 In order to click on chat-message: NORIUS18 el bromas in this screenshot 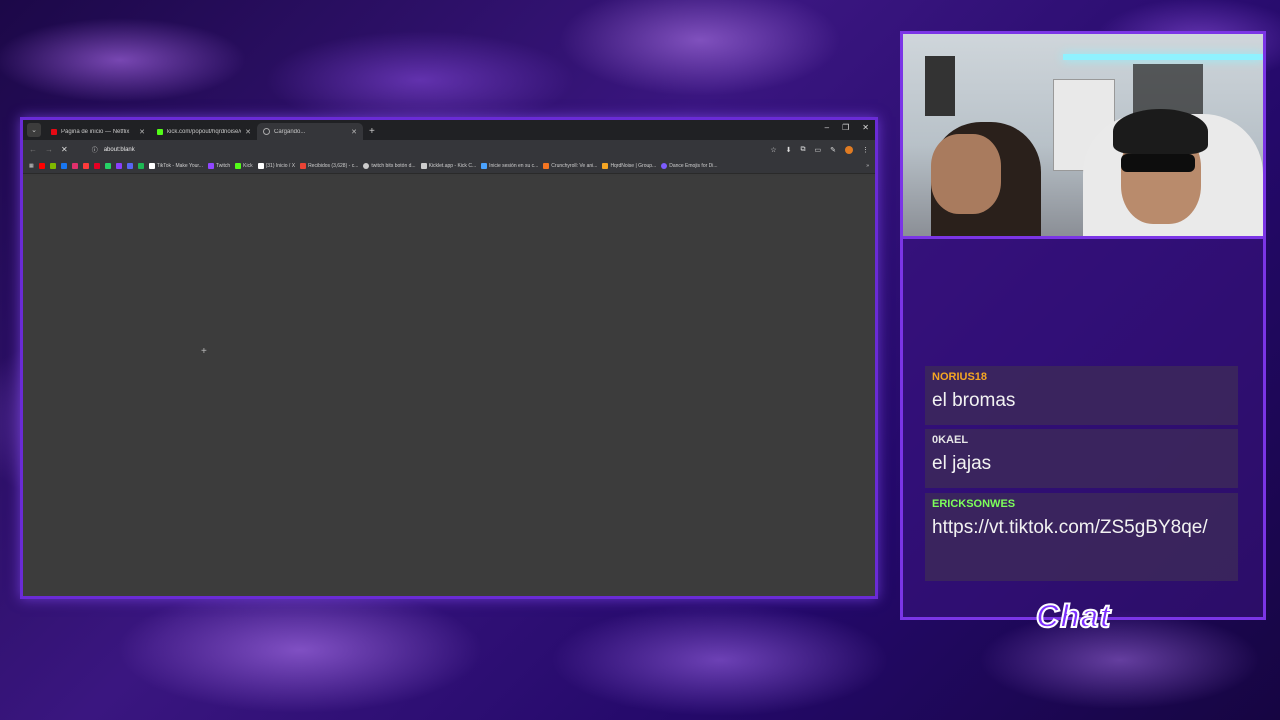, I will do `click(1081, 395)`.